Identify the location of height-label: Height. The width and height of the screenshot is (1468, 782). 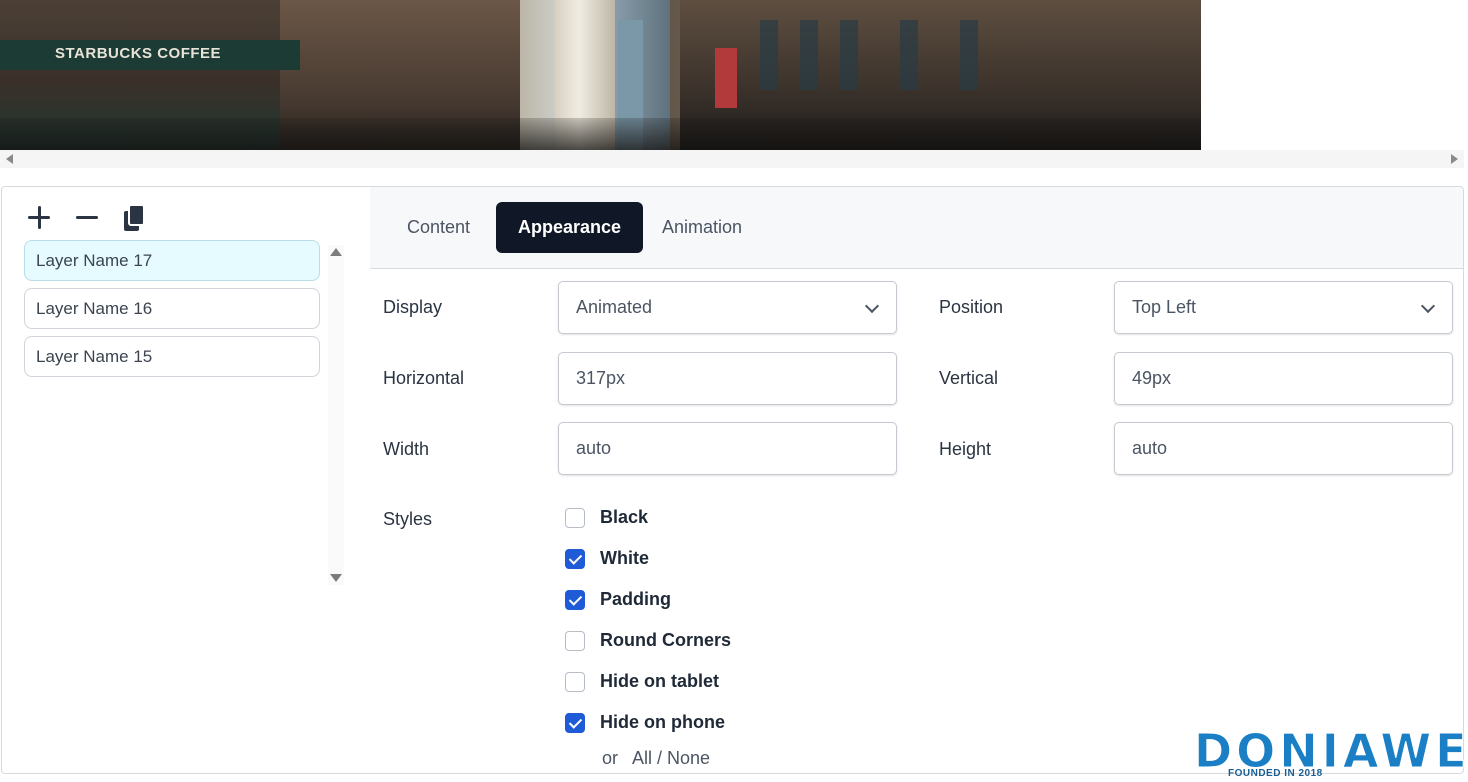
(965, 449).